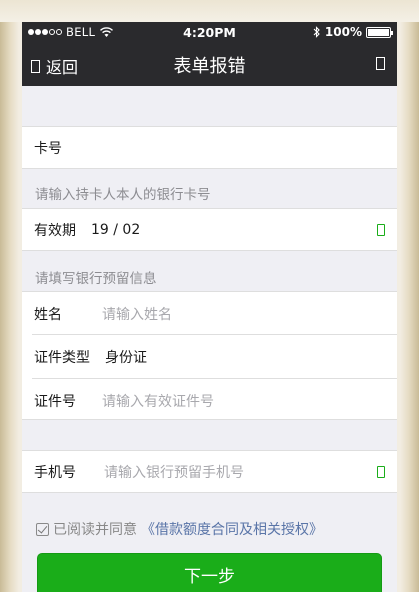 This screenshot has width=419, height=592. I want to click on status-right: 100%, so click(353, 32).